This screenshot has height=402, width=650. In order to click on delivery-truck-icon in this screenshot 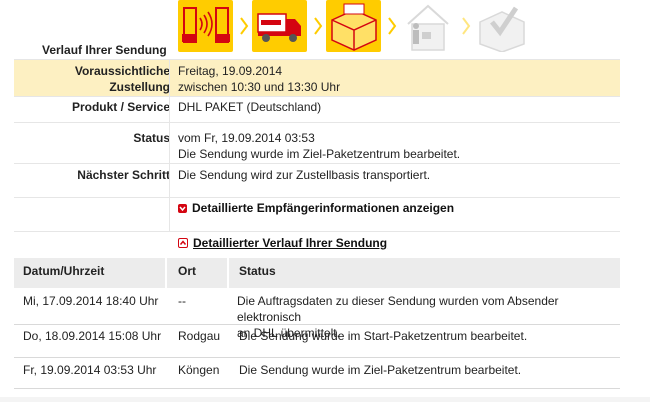, I will do `click(279, 27)`.